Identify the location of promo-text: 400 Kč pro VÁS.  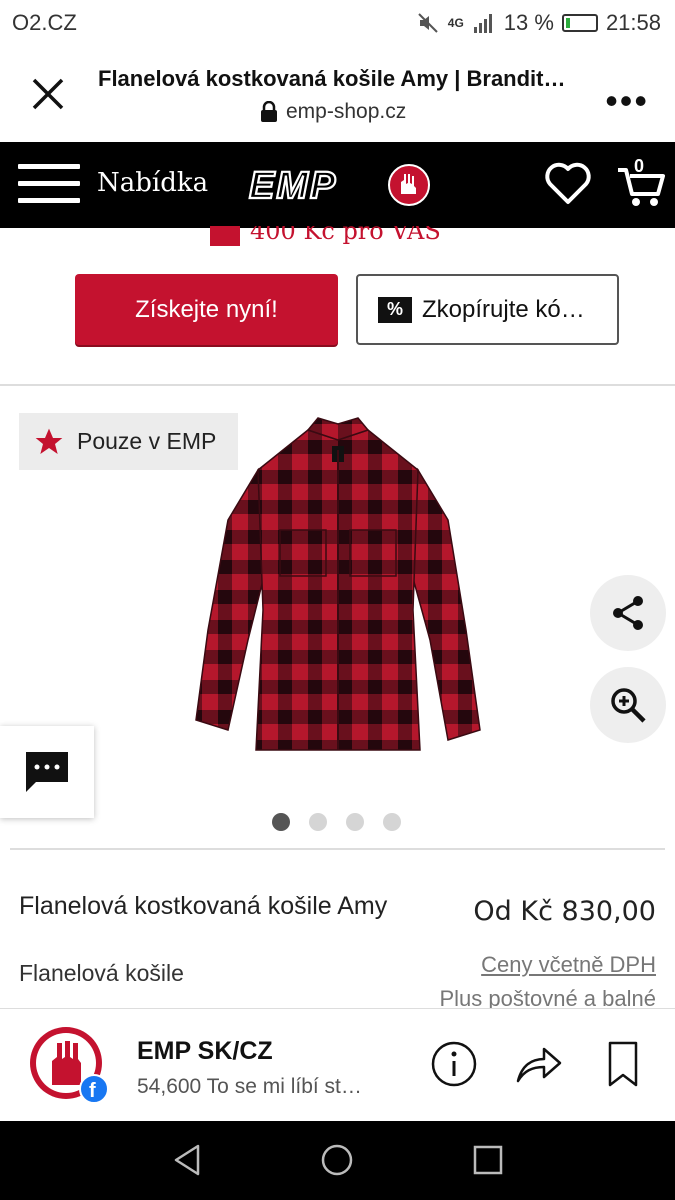
(345, 235).